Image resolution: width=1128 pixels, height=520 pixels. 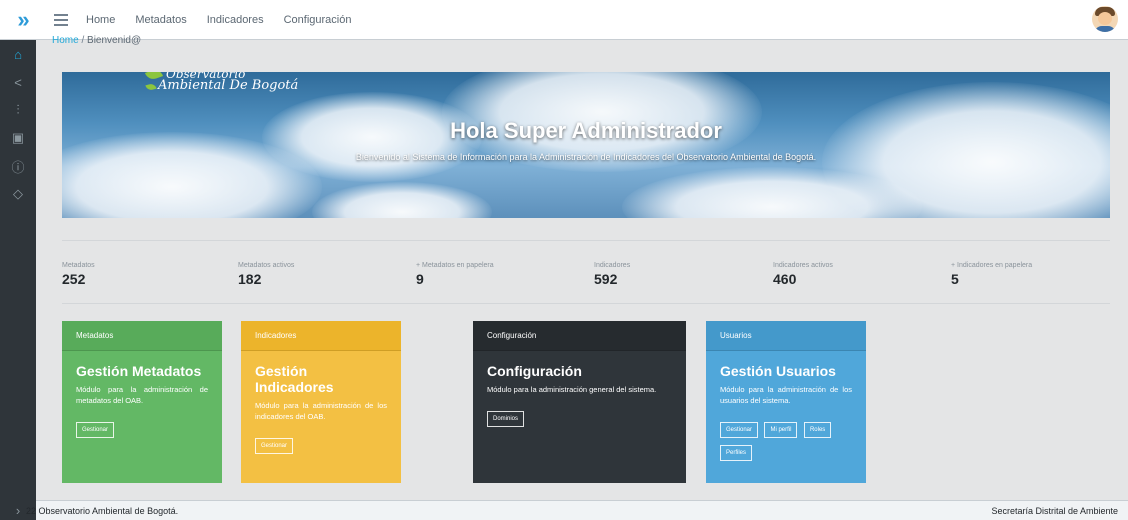 I want to click on card-header: Configuración, so click(x=579, y=336).